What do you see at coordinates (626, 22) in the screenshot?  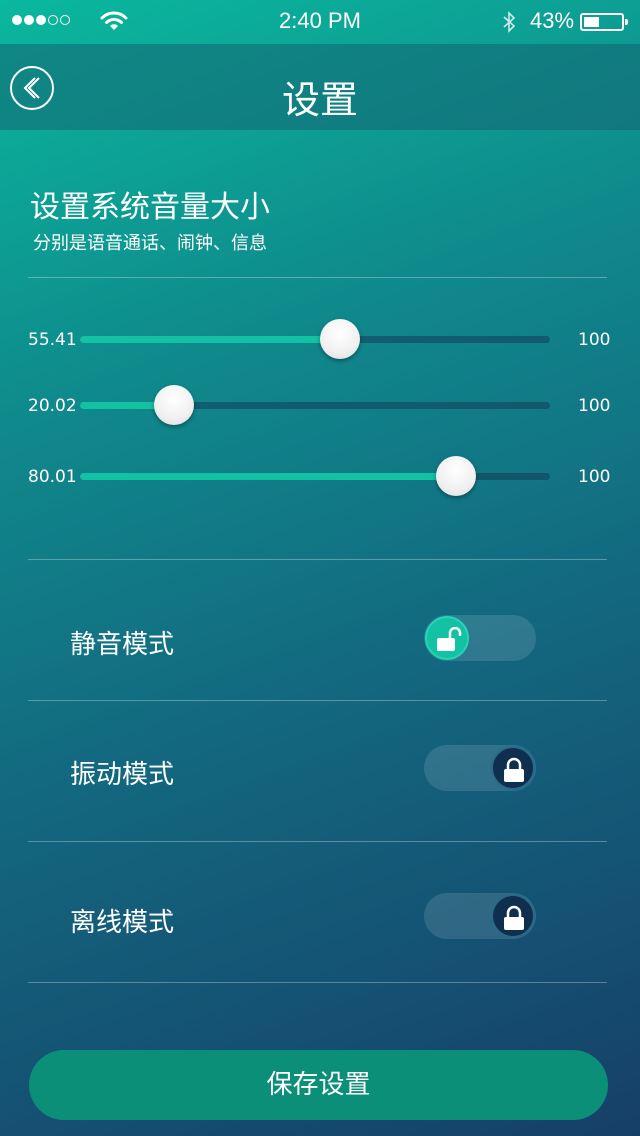 I see `battery-cap` at bounding box center [626, 22].